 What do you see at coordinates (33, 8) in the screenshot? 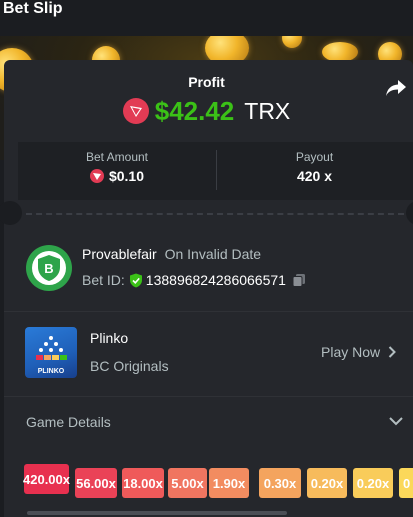
I see `page-title: Bet Slip` at bounding box center [33, 8].